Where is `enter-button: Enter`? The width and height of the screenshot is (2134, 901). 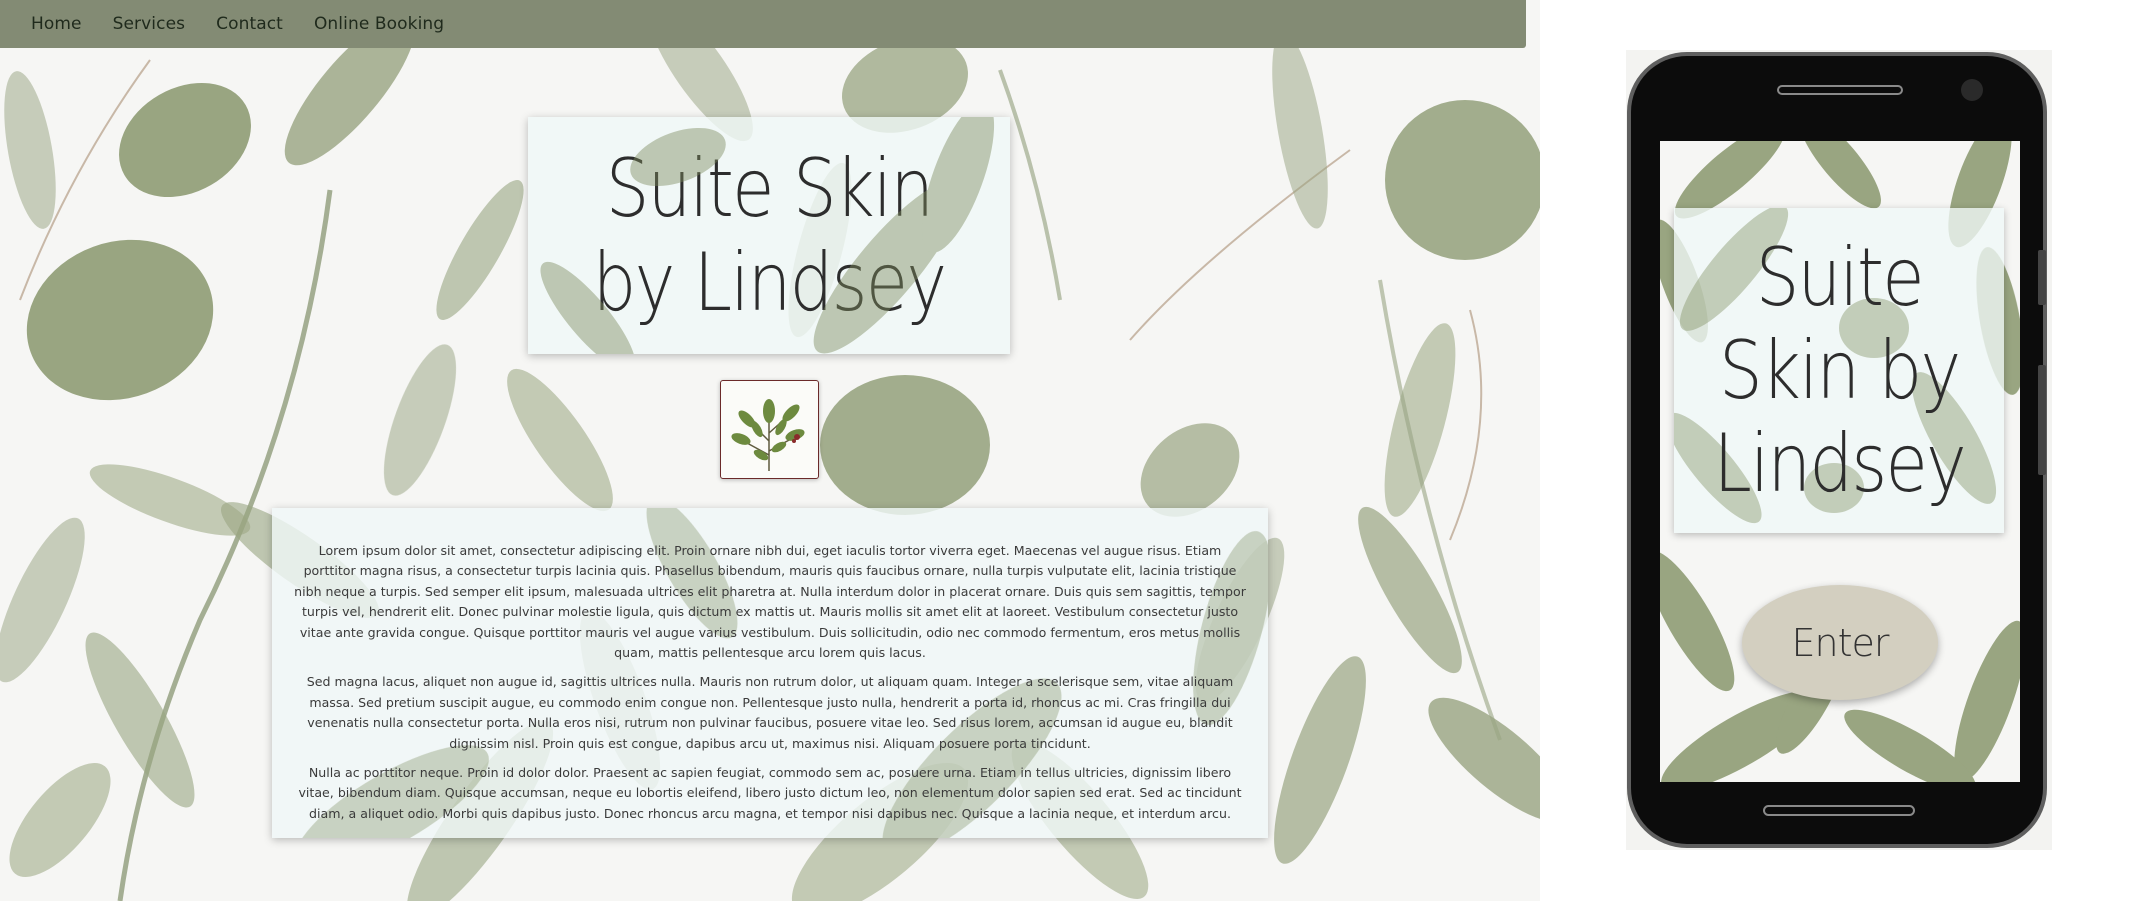 enter-button: Enter is located at coordinates (1840, 642).